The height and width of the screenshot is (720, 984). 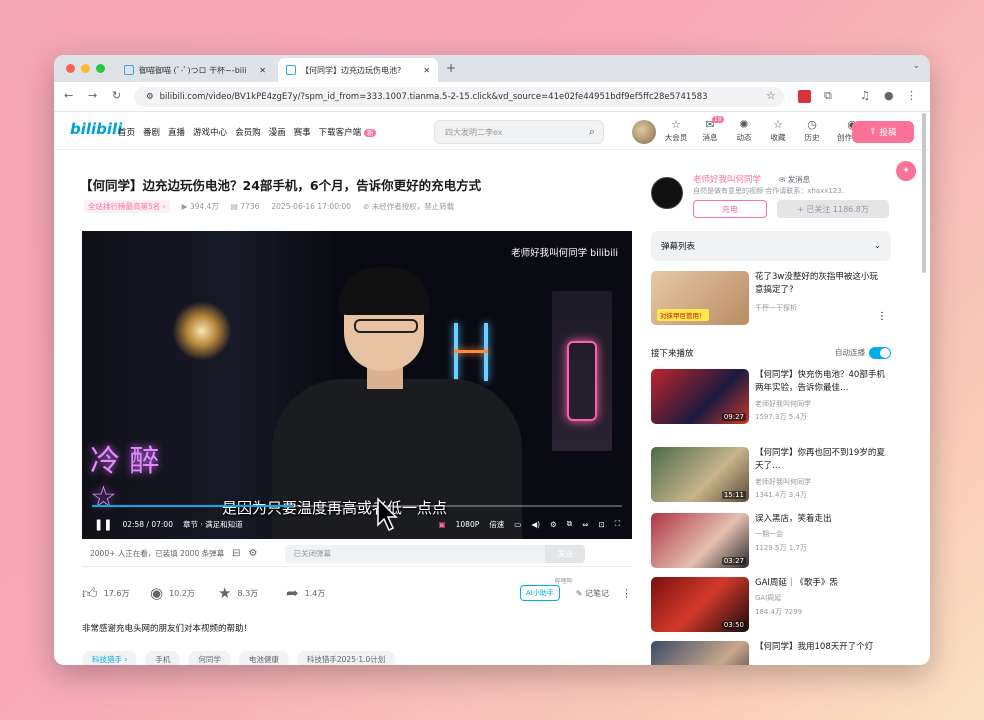 I want to click on user-avatar, so click(x=644, y=132).